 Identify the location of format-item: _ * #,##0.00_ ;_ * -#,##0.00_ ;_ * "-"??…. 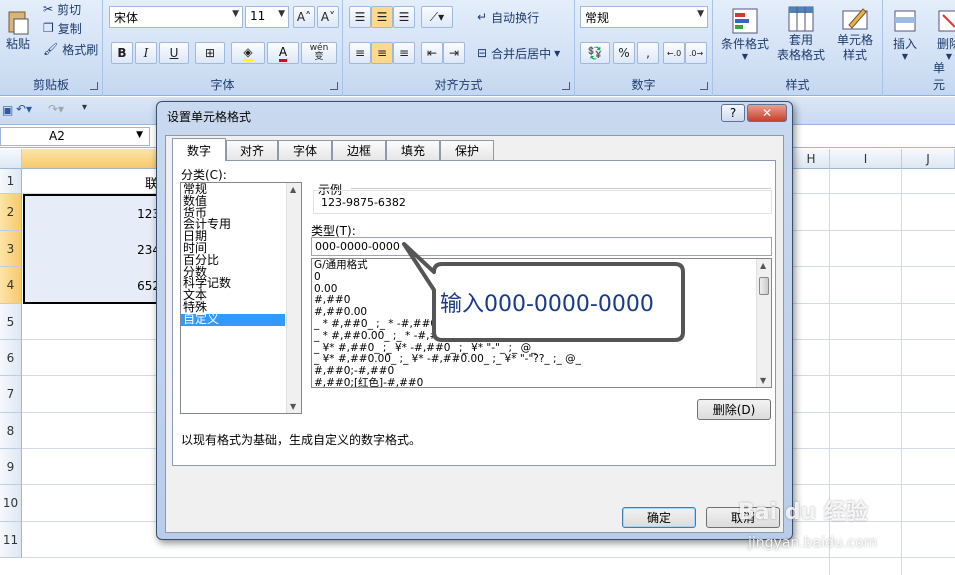
(532, 336).